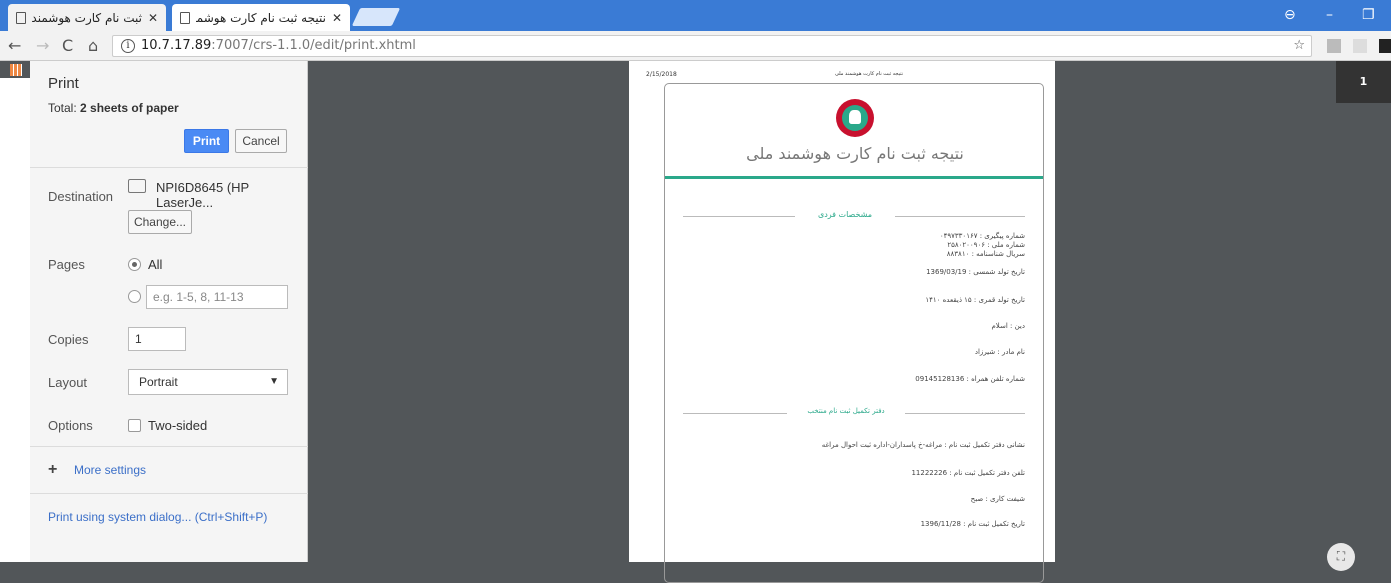 The image size is (1391, 583). What do you see at coordinates (972, 524) in the screenshot?
I see `completion-date: تاریخ تکمیل ثبت نام : 1396/11/28` at bounding box center [972, 524].